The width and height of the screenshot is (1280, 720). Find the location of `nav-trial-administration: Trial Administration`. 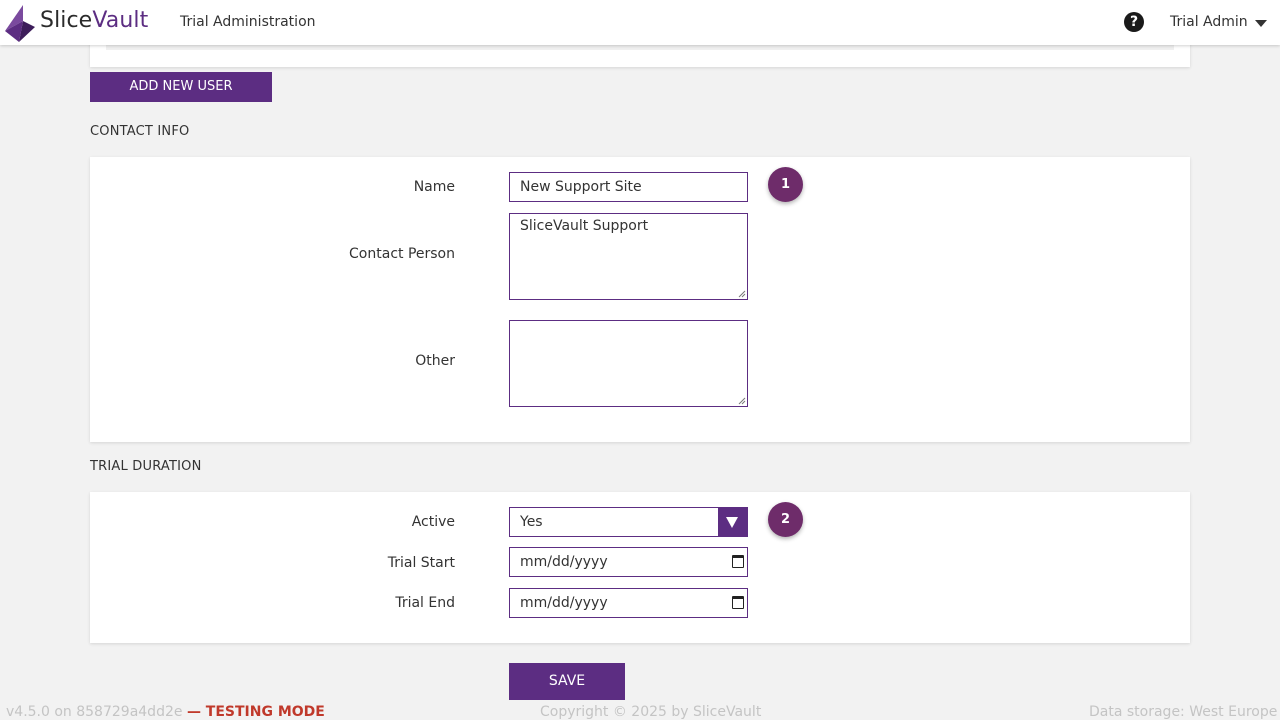

nav-trial-administration: Trial Administration is located at coordinates (248, 22).